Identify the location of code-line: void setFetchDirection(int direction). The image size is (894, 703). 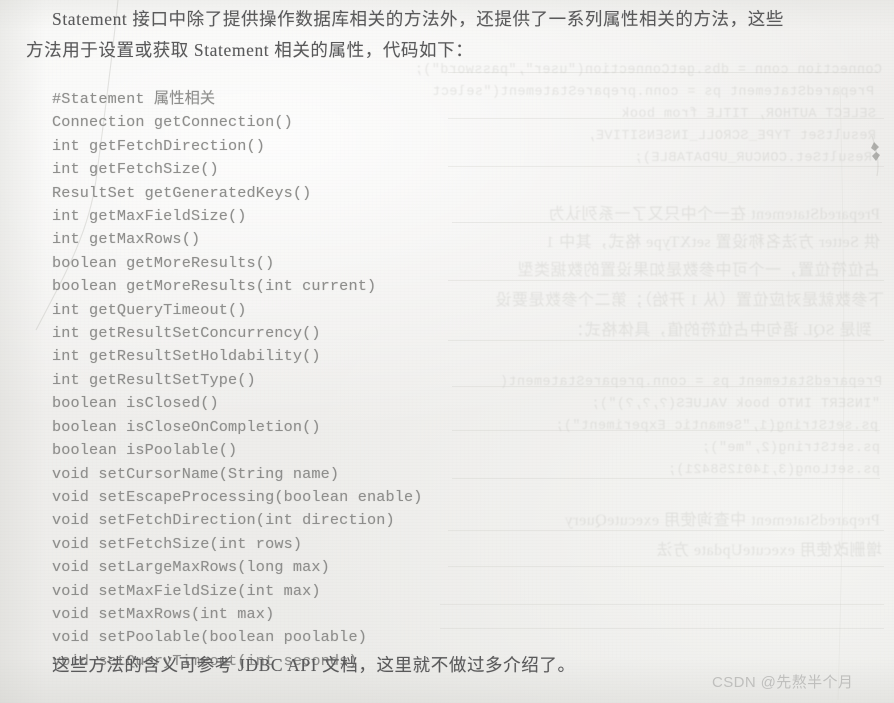
(223, 520).